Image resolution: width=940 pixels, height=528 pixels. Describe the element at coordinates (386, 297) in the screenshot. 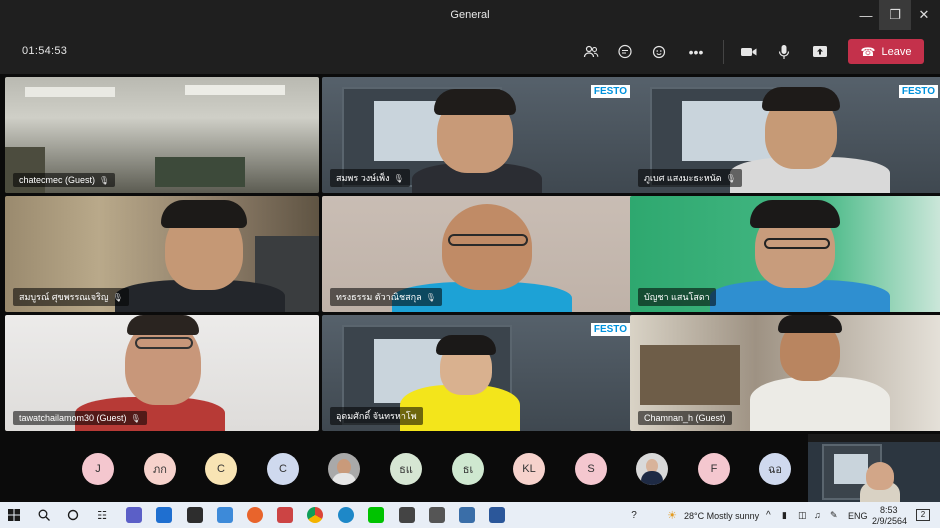

I see `participant-name-tag: ทรงธรรม ตัวาณิชสกุล 🎙` at that location.